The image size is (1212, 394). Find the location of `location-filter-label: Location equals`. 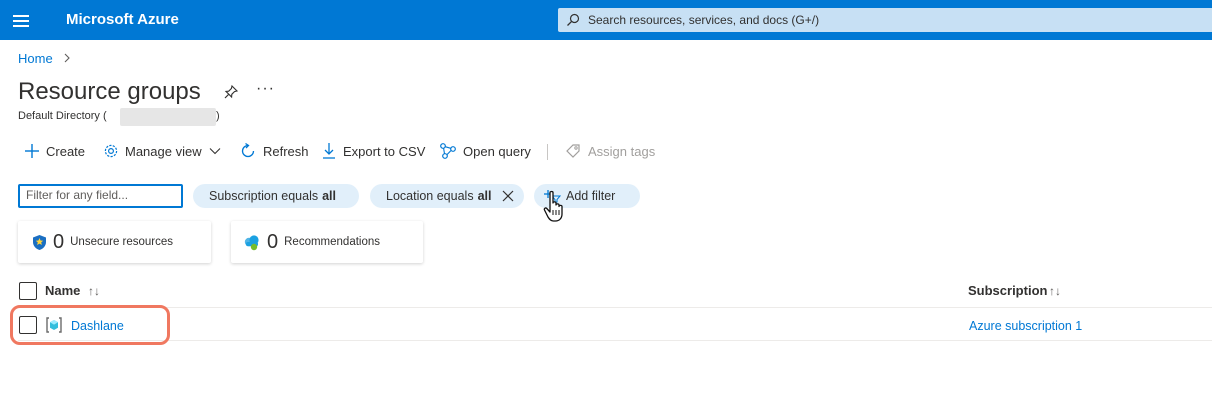

location-filter-label: Location equals is located at coordinates (430, 196).